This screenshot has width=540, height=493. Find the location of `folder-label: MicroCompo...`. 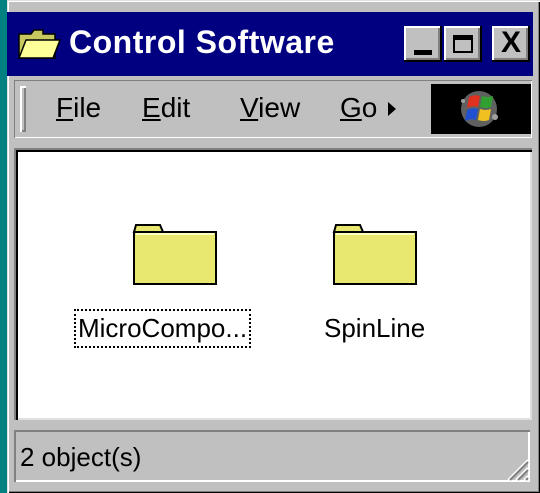

folder-label: MicroCompo... is located at coordinates (162, 328).